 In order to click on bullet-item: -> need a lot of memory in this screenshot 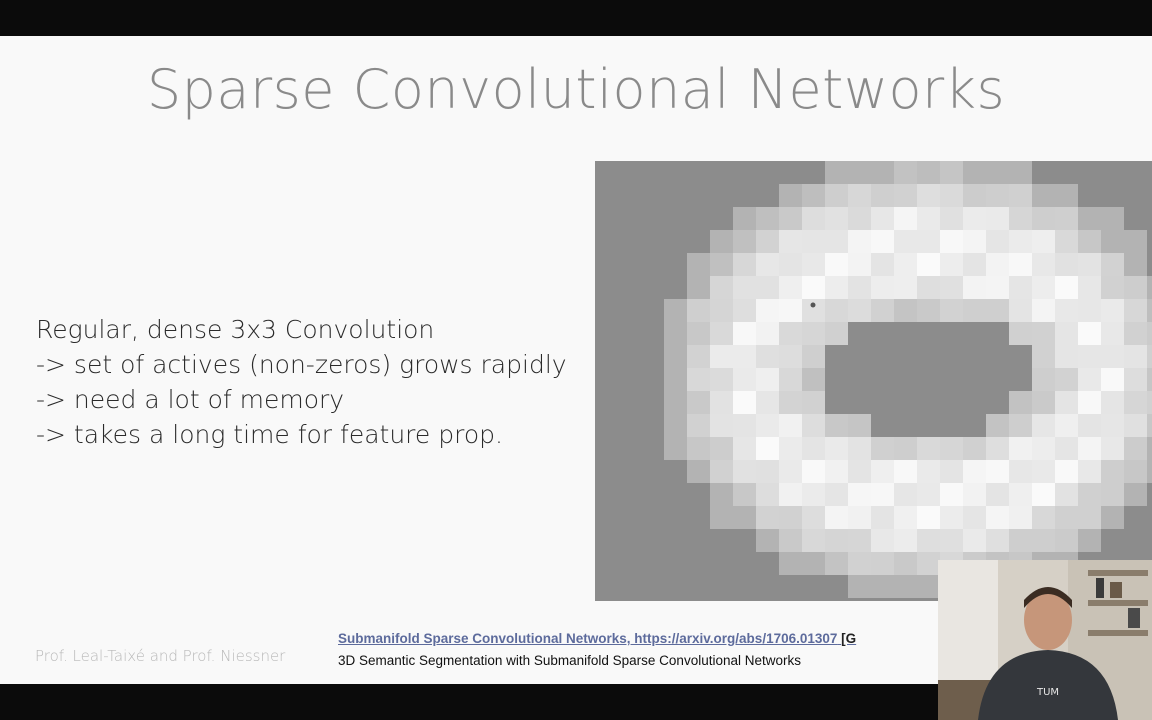, I will do `click(190, 399)`.